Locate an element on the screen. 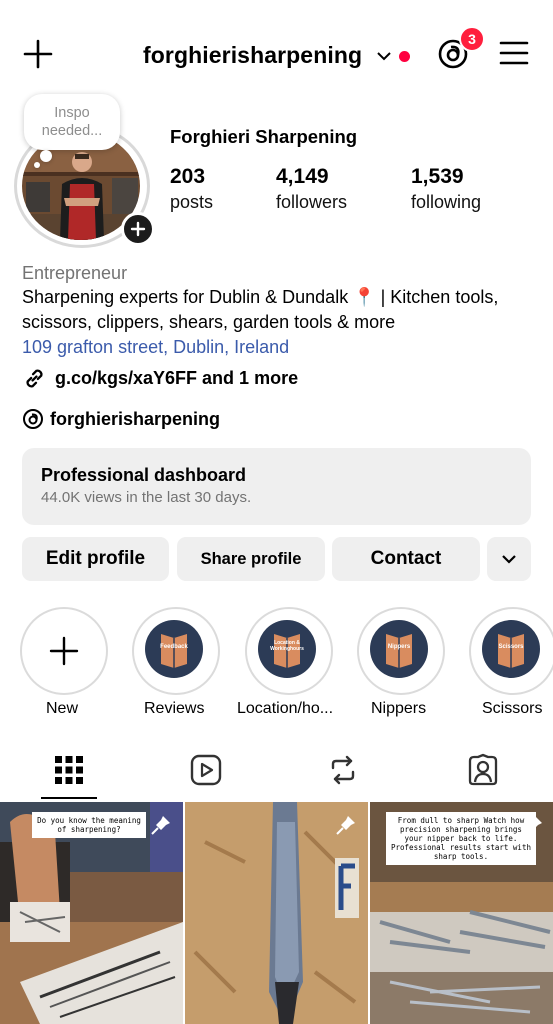 The height and width of the screenshot is (1024, 553). top-bar: forghierisharpening 3 is located at coordinates (276, 55).